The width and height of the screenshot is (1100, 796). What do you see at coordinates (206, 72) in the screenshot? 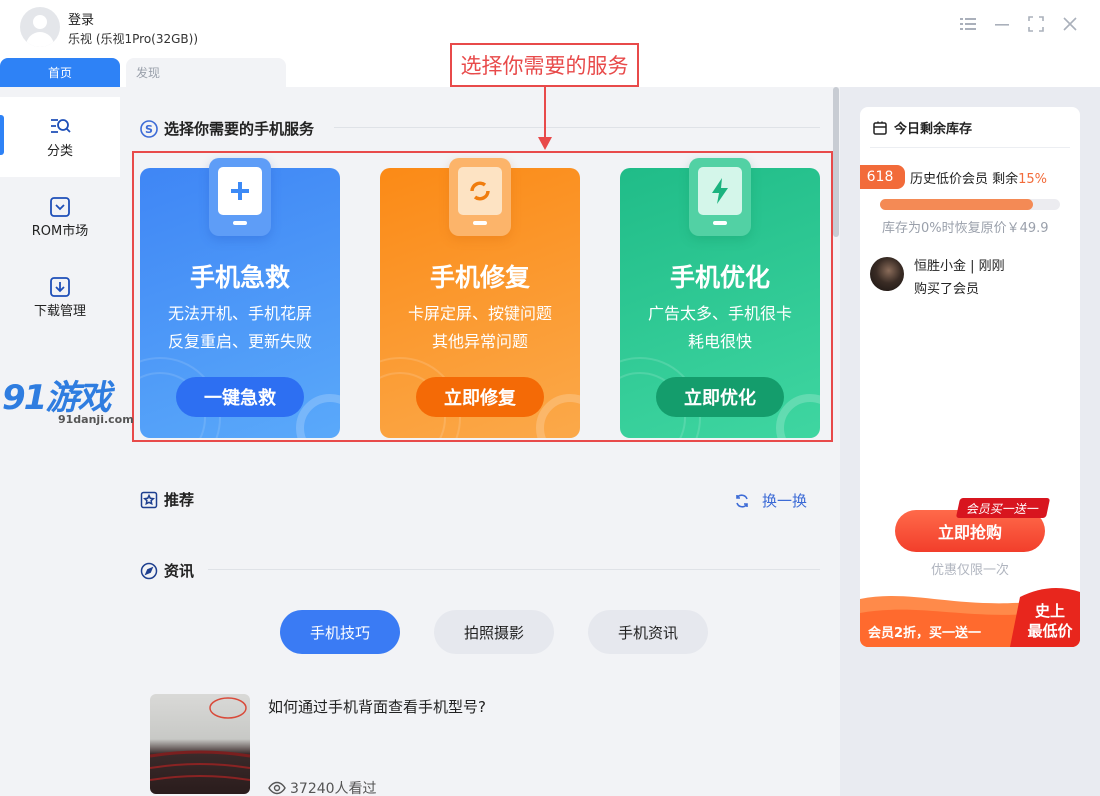
I see `tab-discover: 发现` at bounding box center [206, 72].